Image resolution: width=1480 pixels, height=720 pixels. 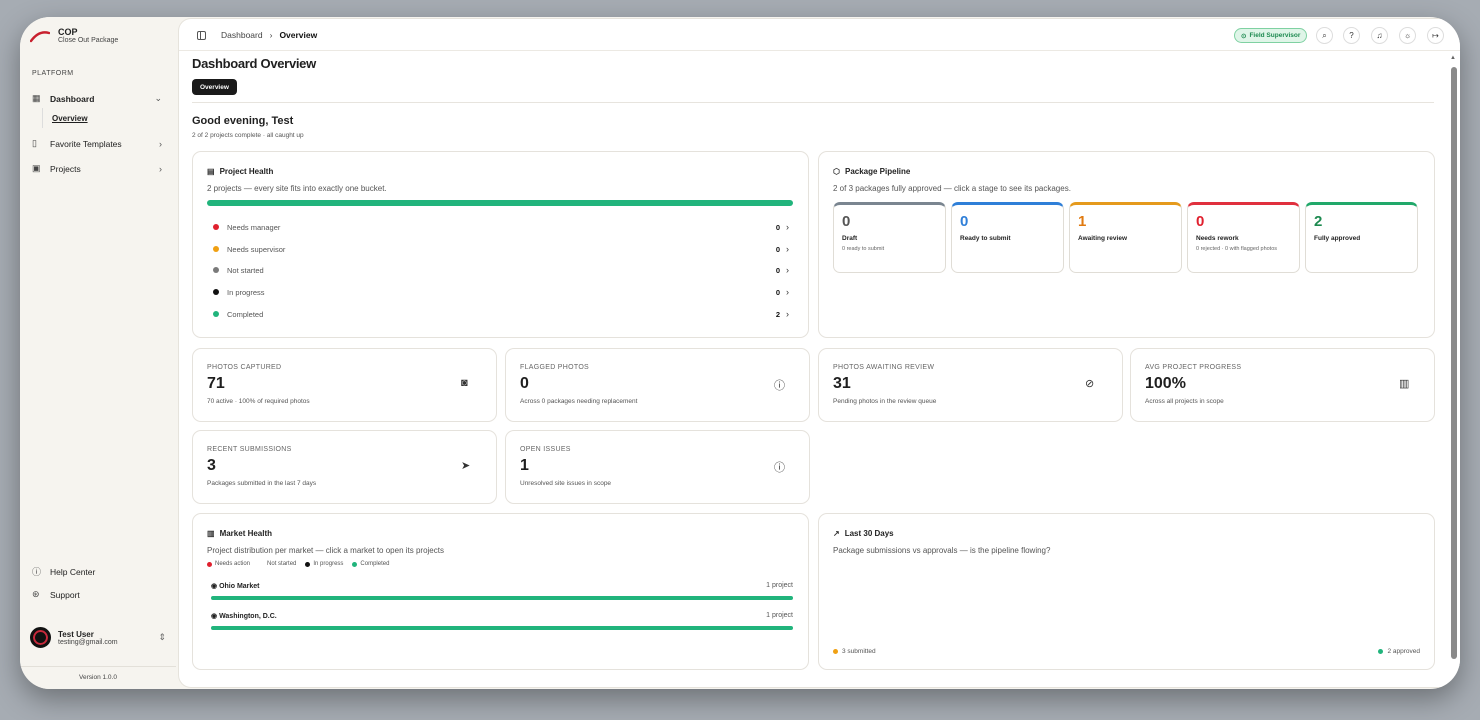 What do you see at coordinates (258, 401) in the screenshot?
I see `metric-subtext: 70 active · 100% of required photos` at bounding box center [258, 401].